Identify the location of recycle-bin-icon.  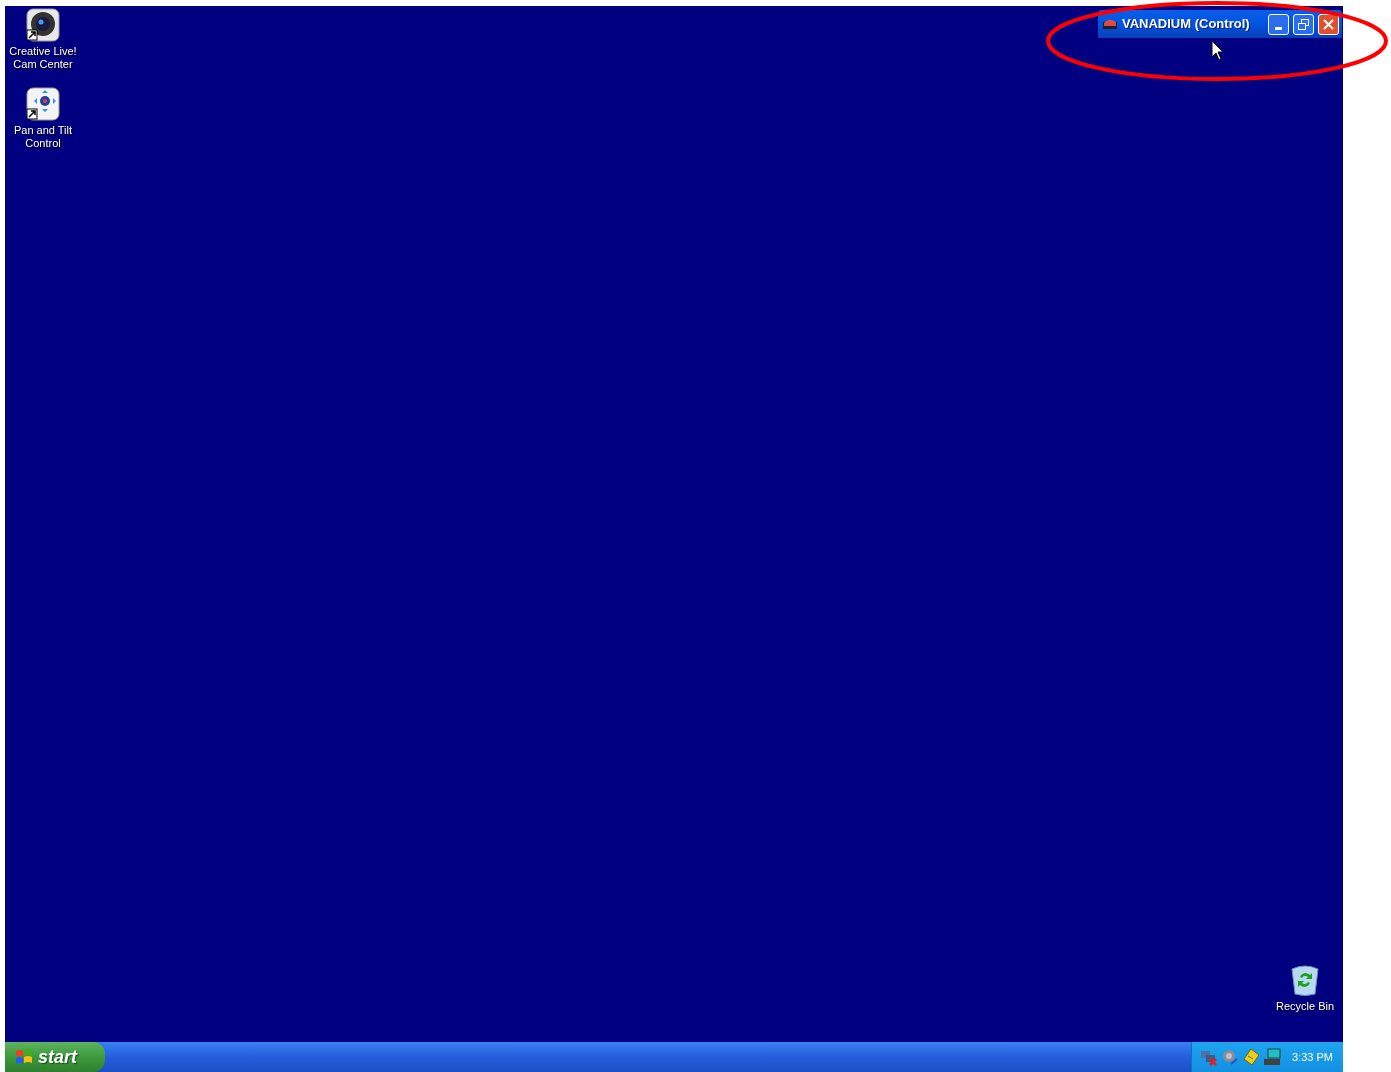
(1305, 980).